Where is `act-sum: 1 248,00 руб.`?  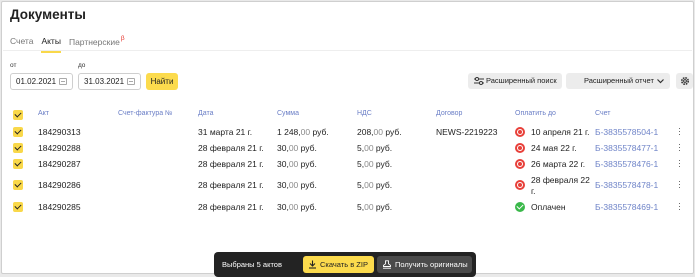
act-sum: 1 248,00 руб. is located at coordinates (303, 132).